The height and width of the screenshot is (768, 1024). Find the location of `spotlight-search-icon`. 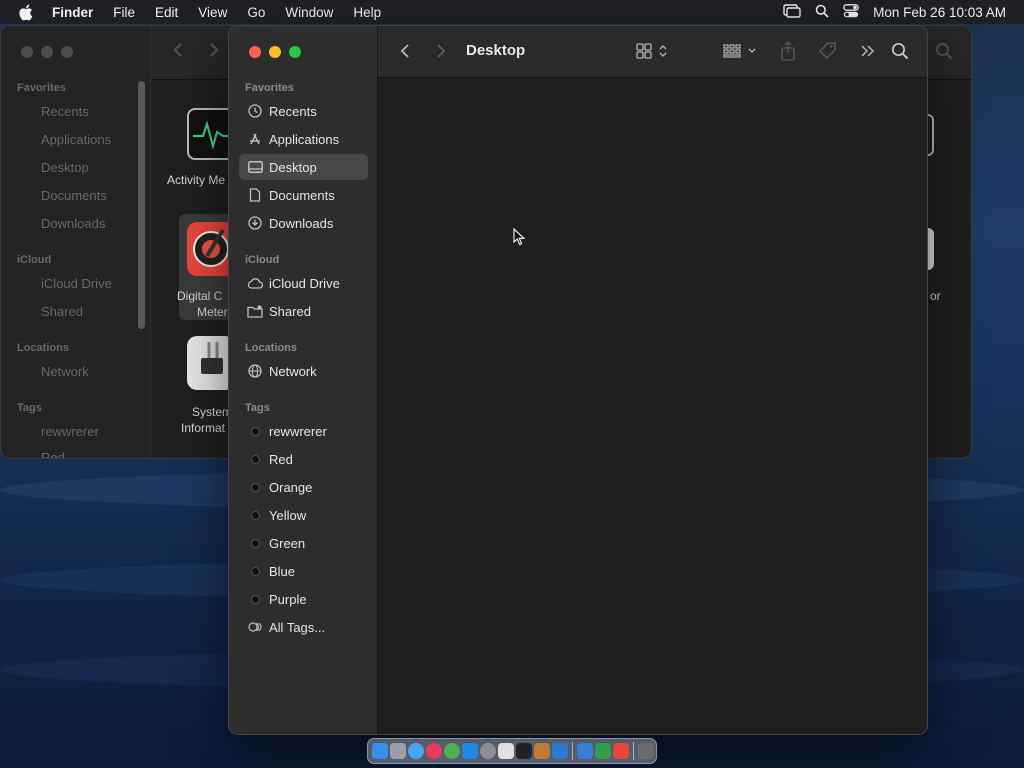

spotlight-search-icon is located at coordinates (822, 12).